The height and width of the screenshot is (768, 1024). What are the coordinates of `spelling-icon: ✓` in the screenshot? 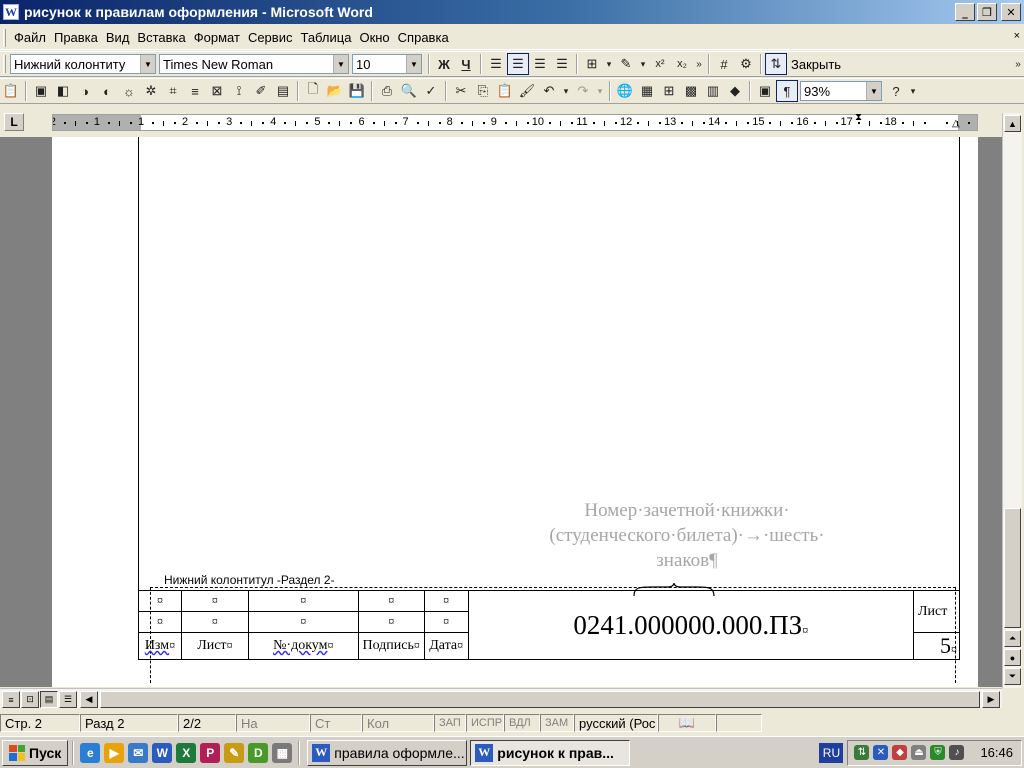 It's located at (431, 91).